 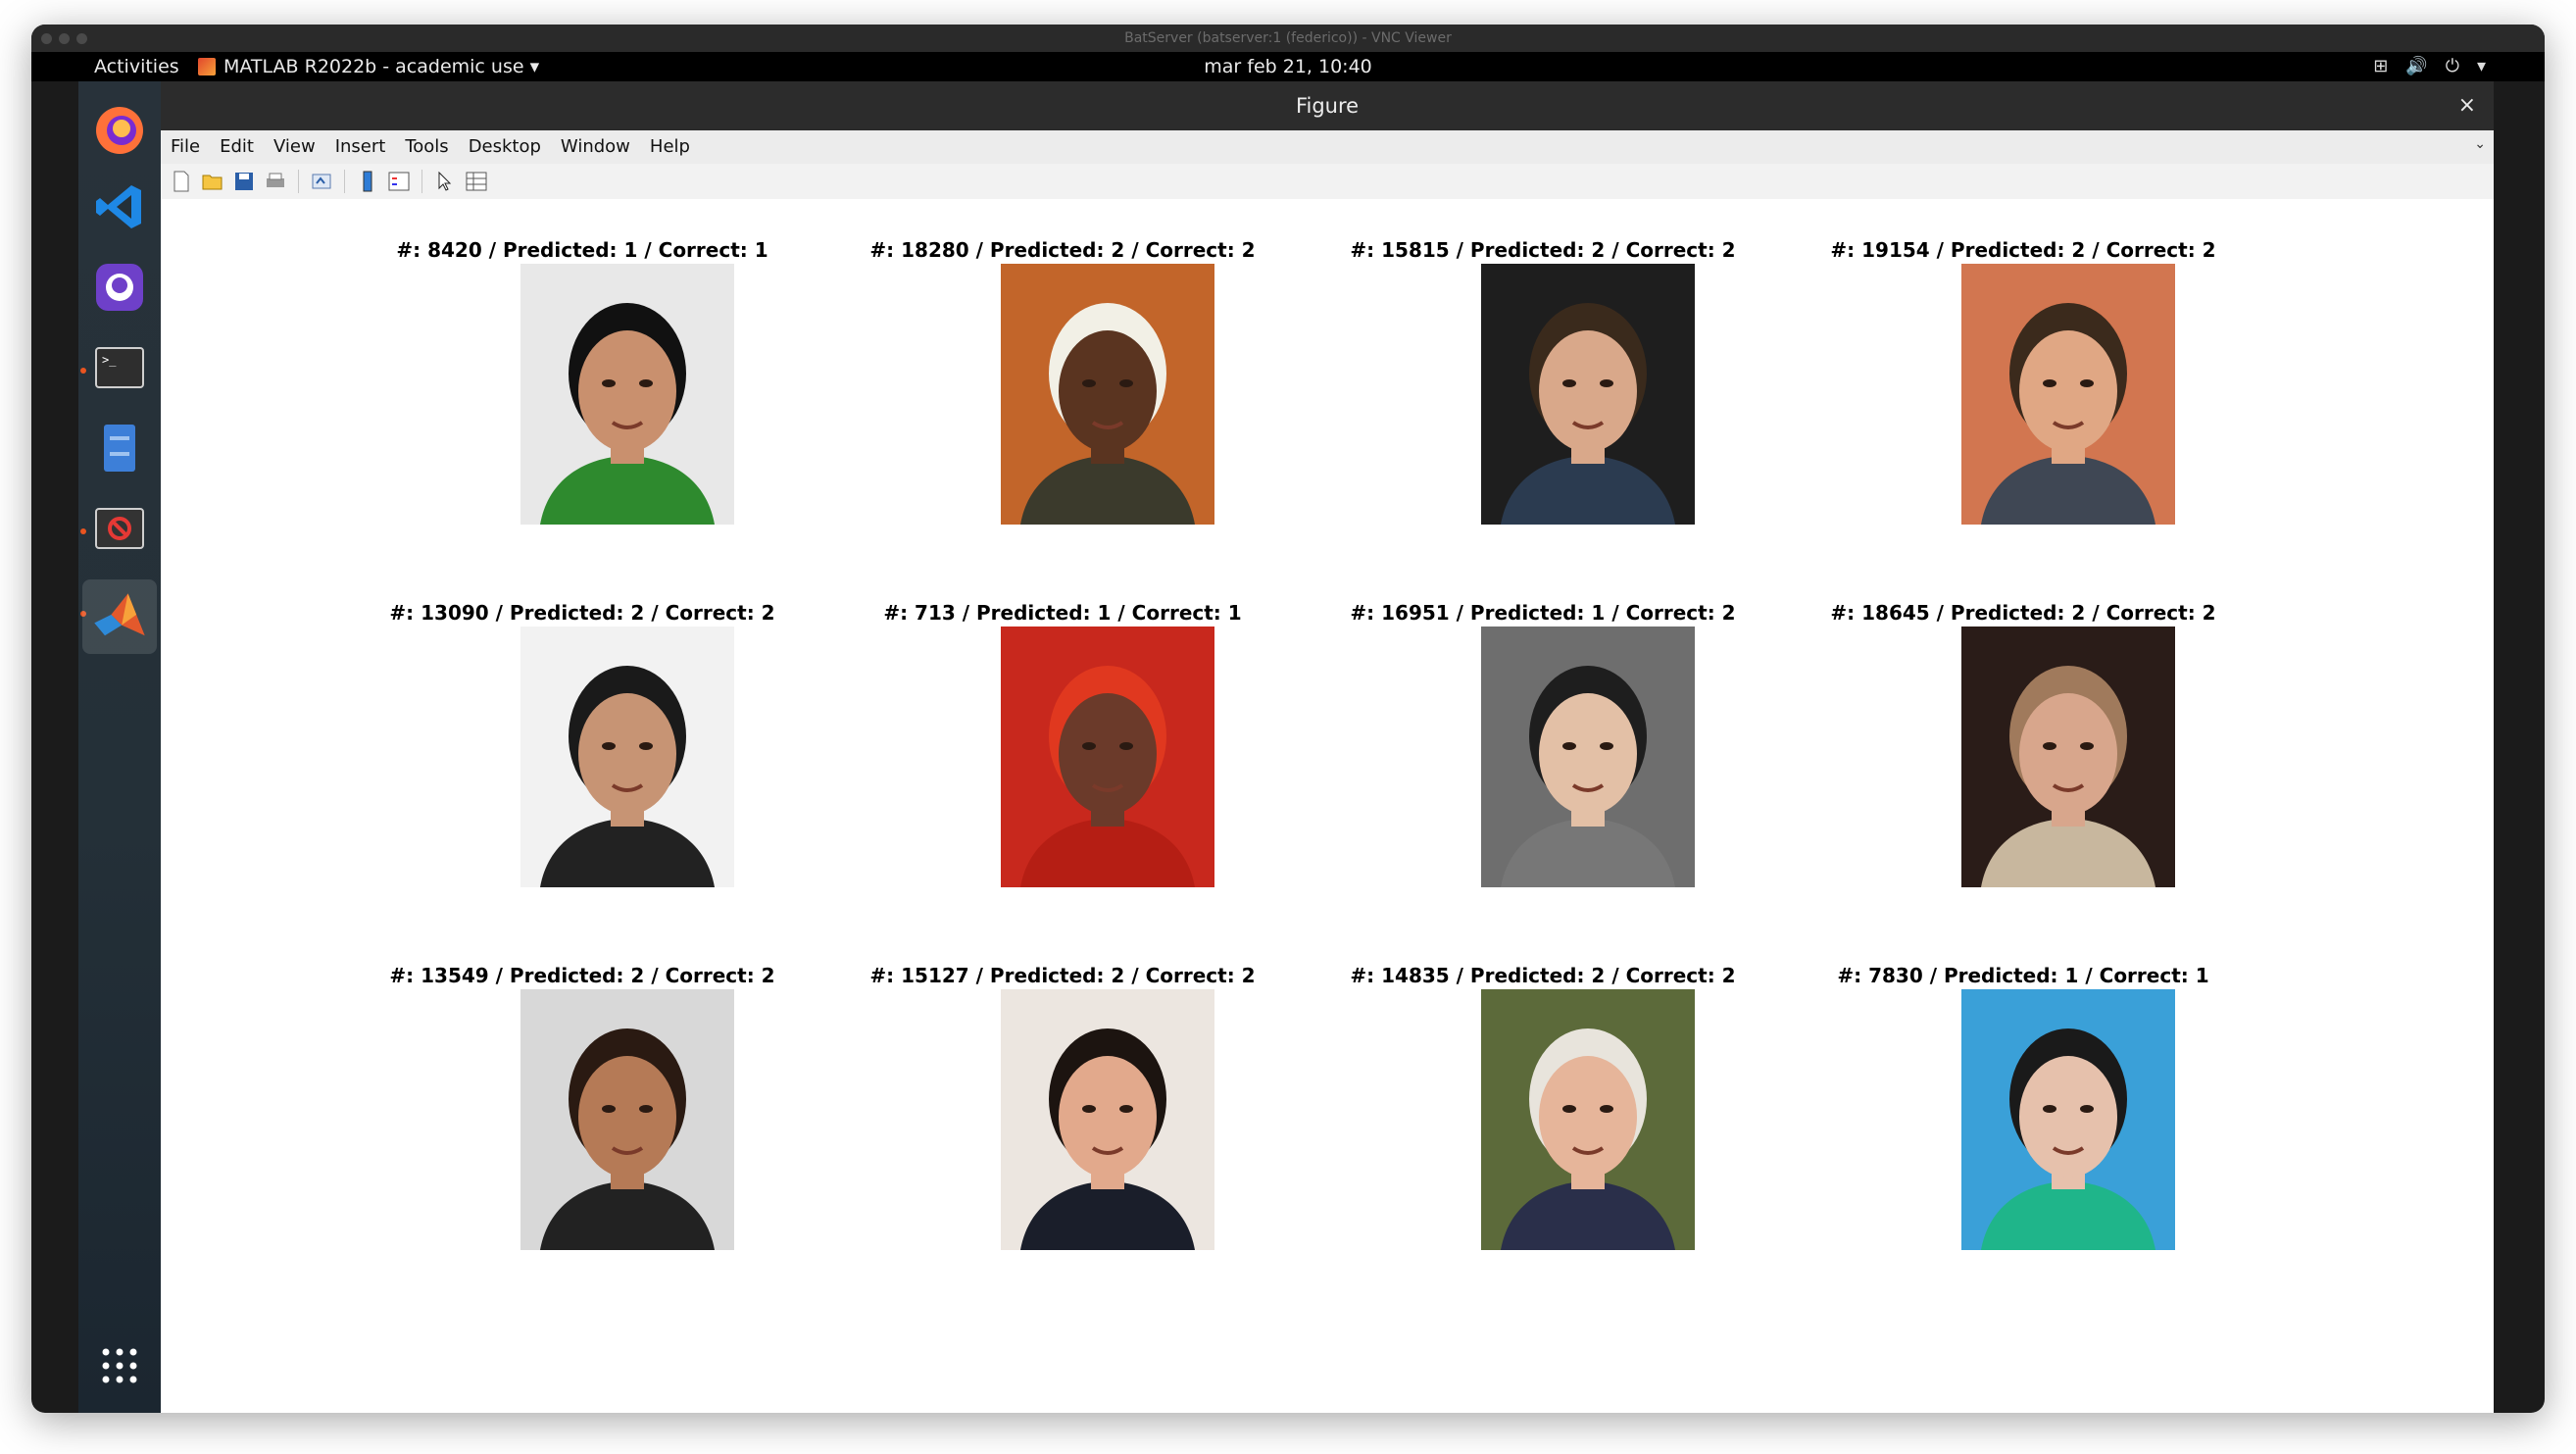 I want to click on blocked-app-icon, so click(x=119, y=529).